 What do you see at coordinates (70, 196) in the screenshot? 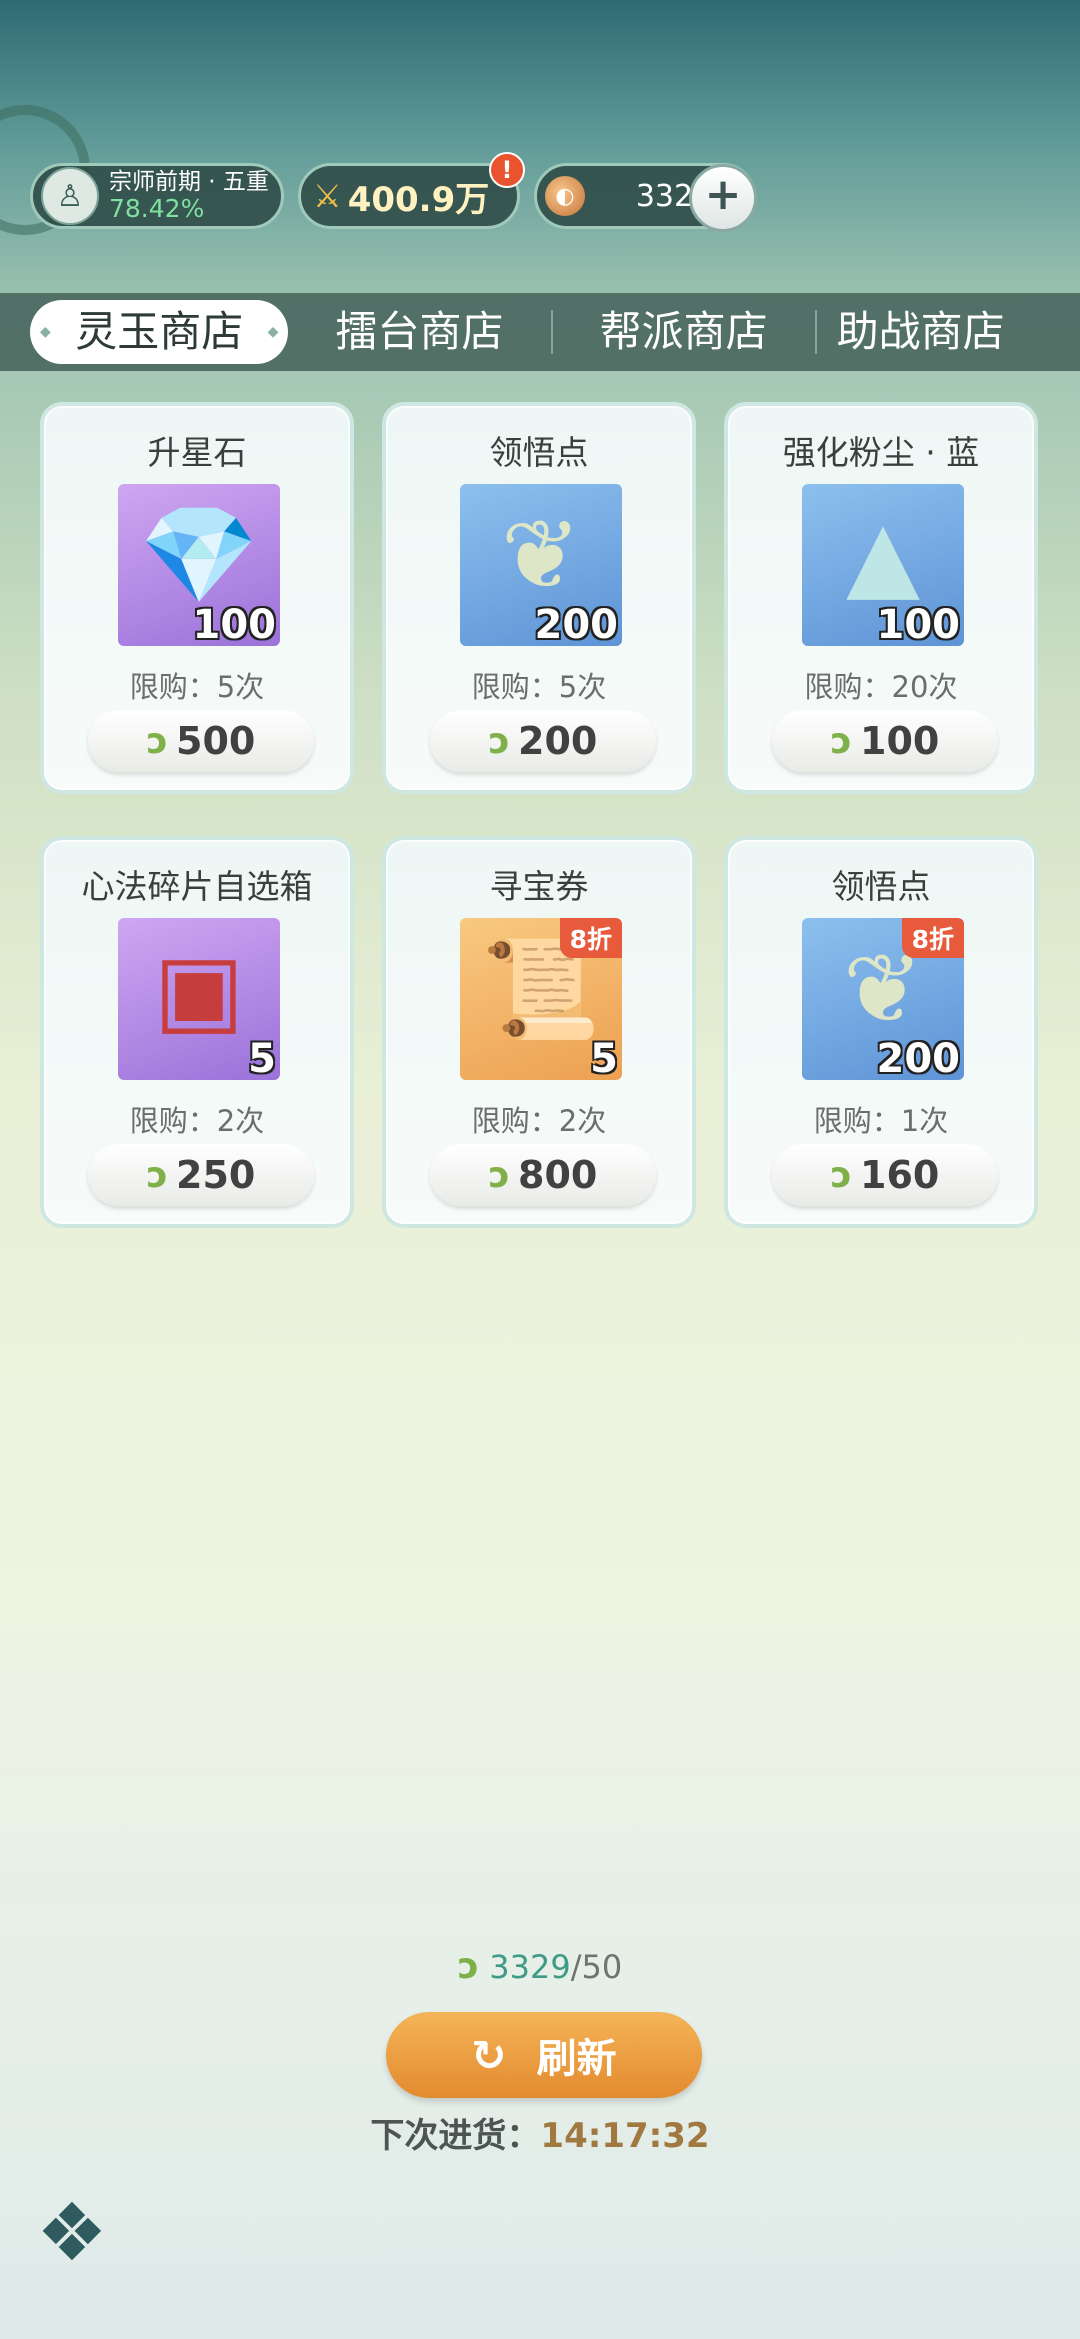
I see `avatar-icon: ♙` at bounding box center [70, 196].